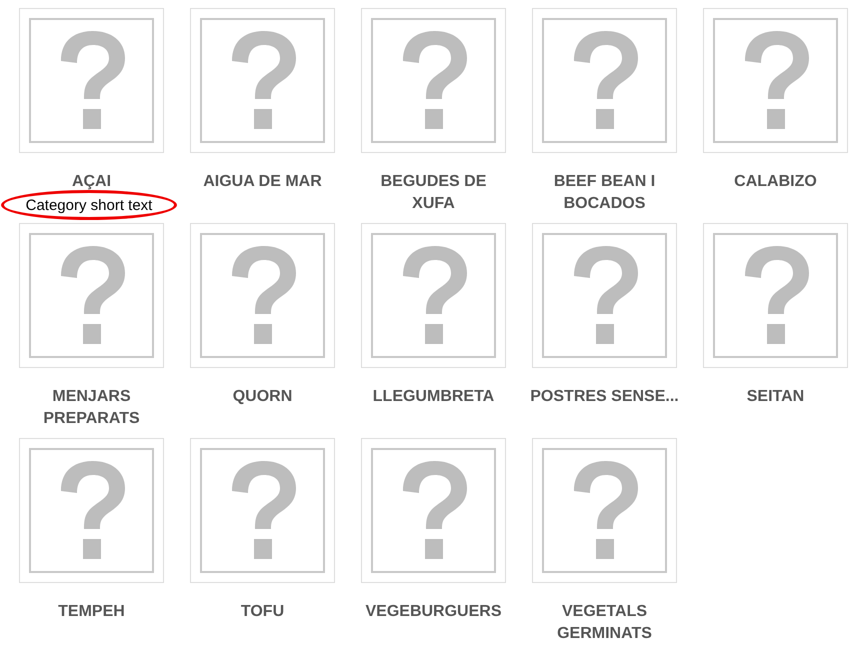  I want to click on category-label: AIGUA DE MAR, so click(263, 182).